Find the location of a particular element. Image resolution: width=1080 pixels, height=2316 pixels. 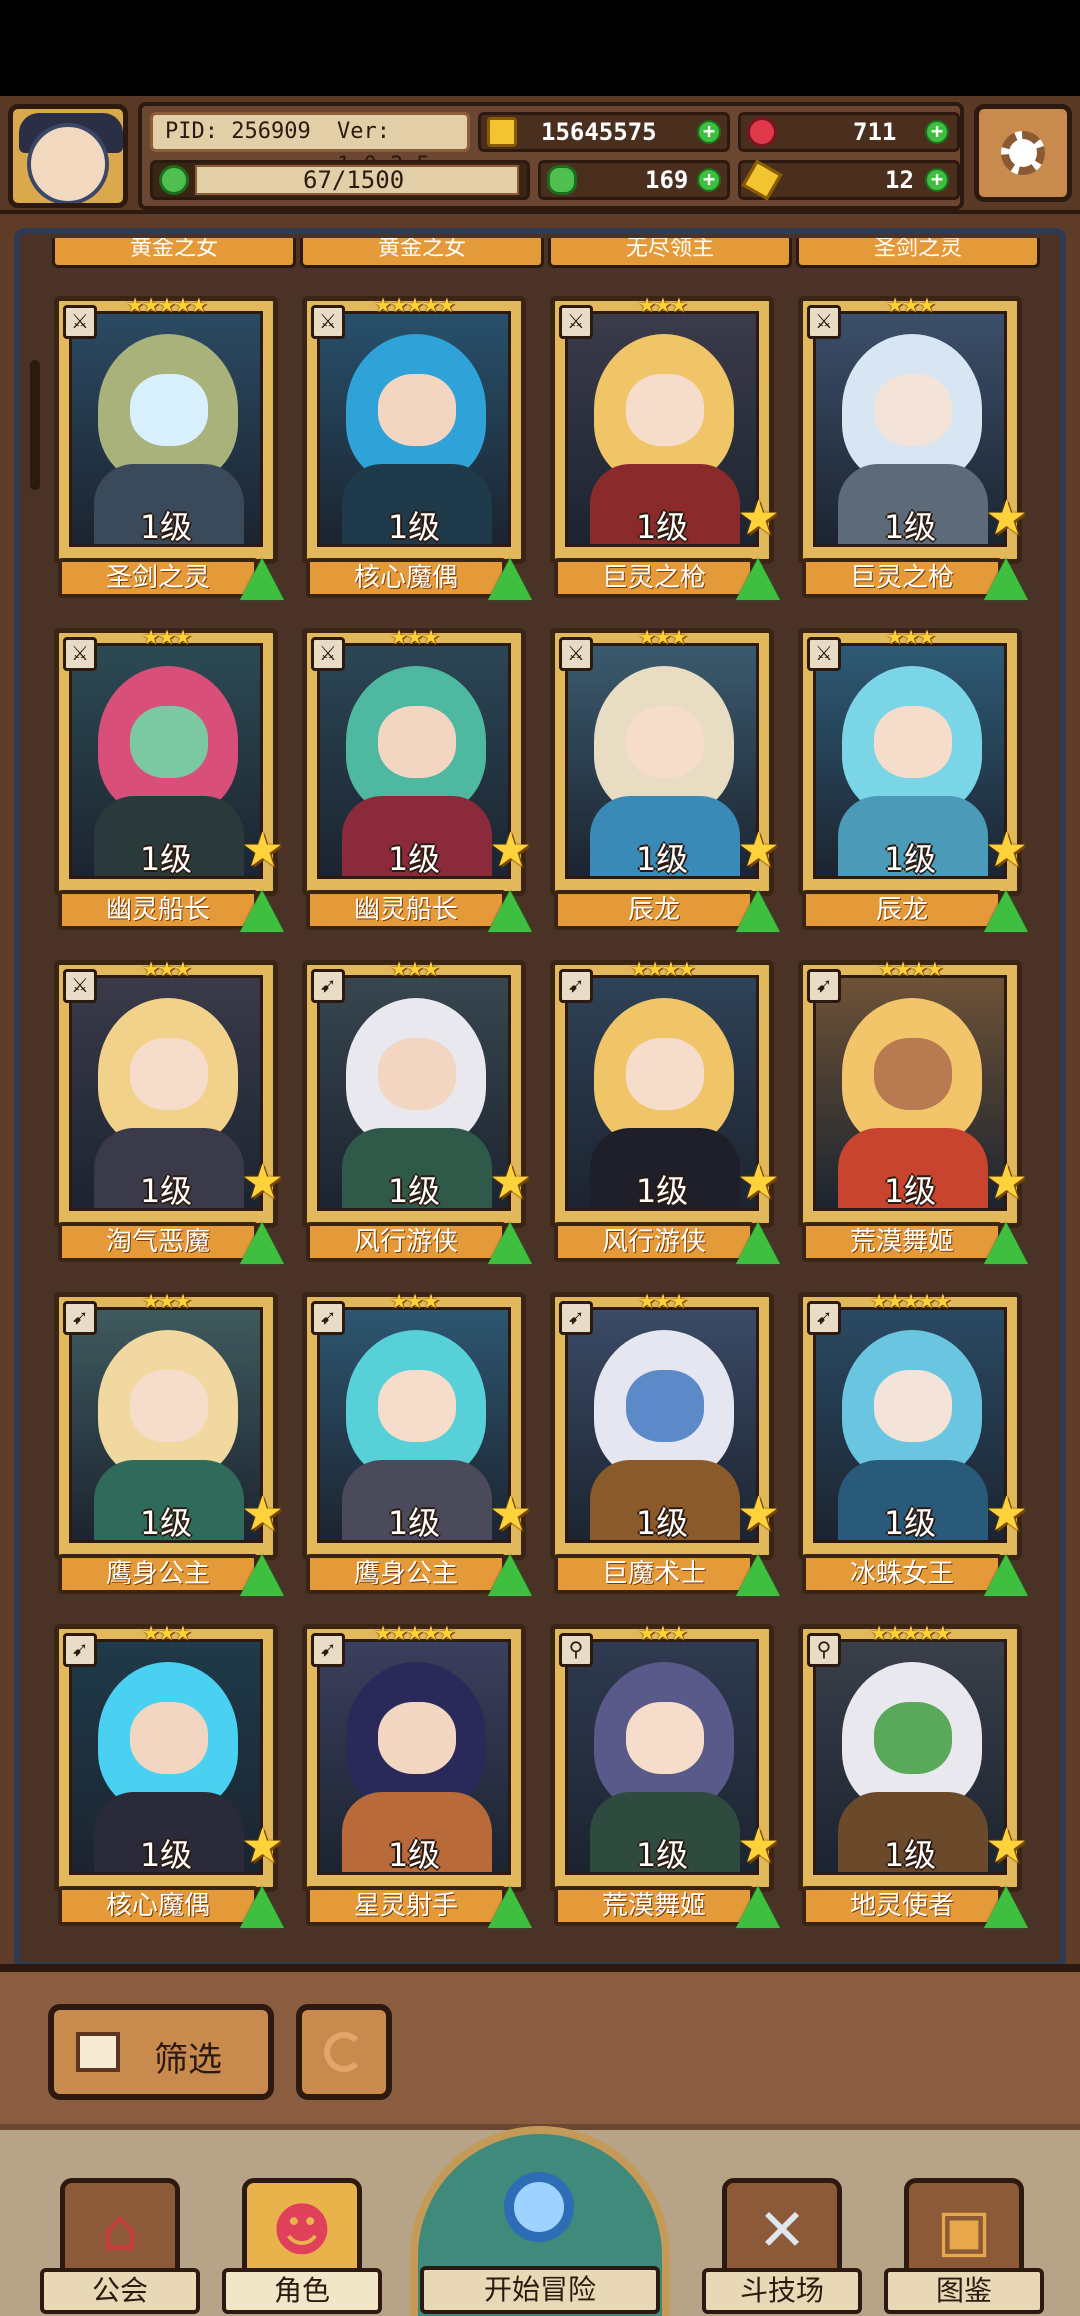

character-card: 1级 ➹ ★★★ ★ 核心魔偶 is located at coordinates (169, 1776).